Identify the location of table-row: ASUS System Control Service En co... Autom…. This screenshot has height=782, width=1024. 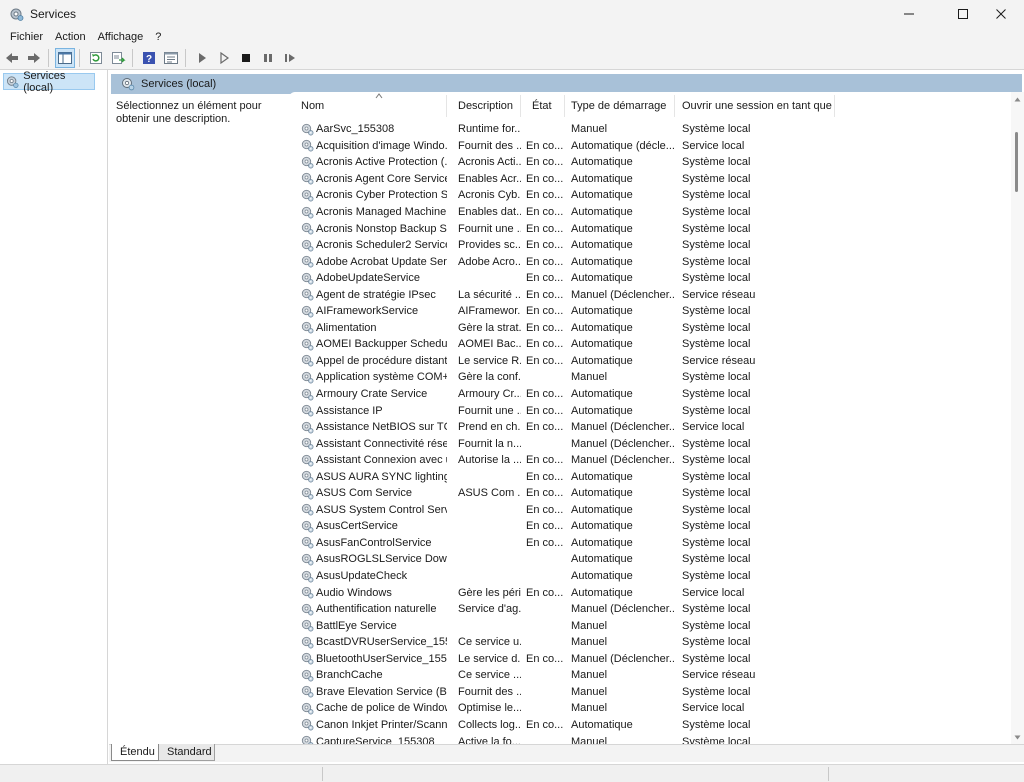
(651, 510).